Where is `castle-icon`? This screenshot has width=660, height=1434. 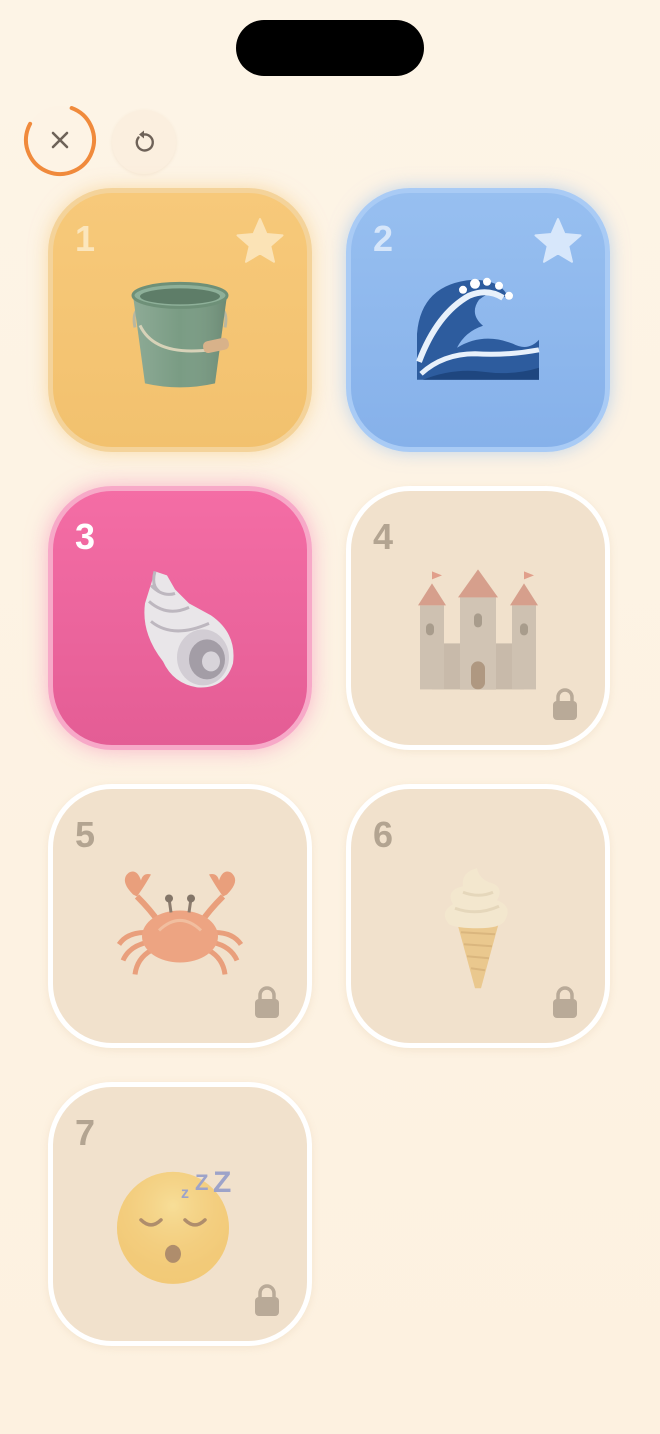
castle-icon is located at coordinates (478, 629).